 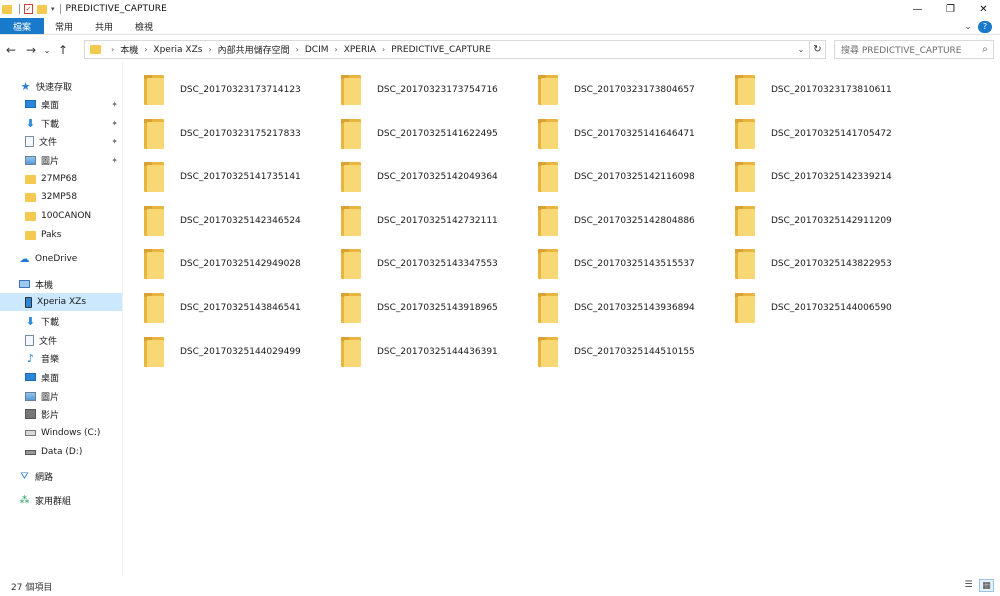 I want to click on folder-name: DSC_20170325144006590, so click(x=831, y=308).